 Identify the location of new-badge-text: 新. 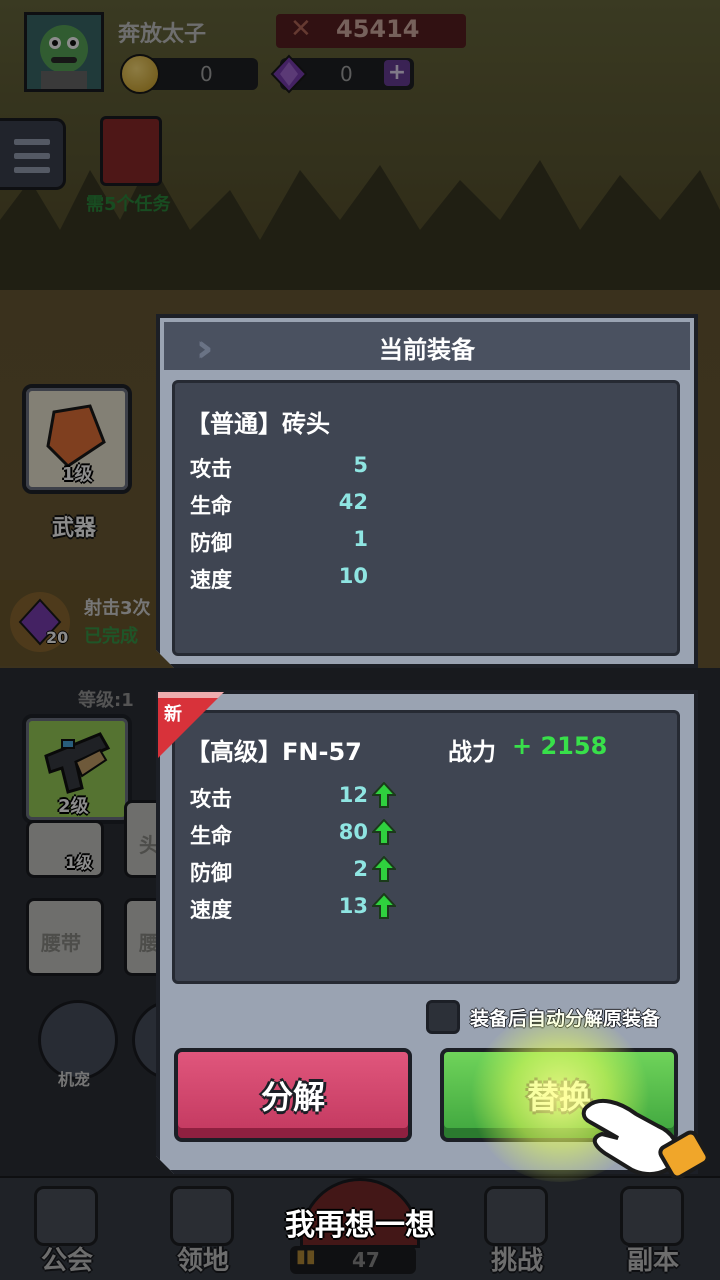
(173, 714).